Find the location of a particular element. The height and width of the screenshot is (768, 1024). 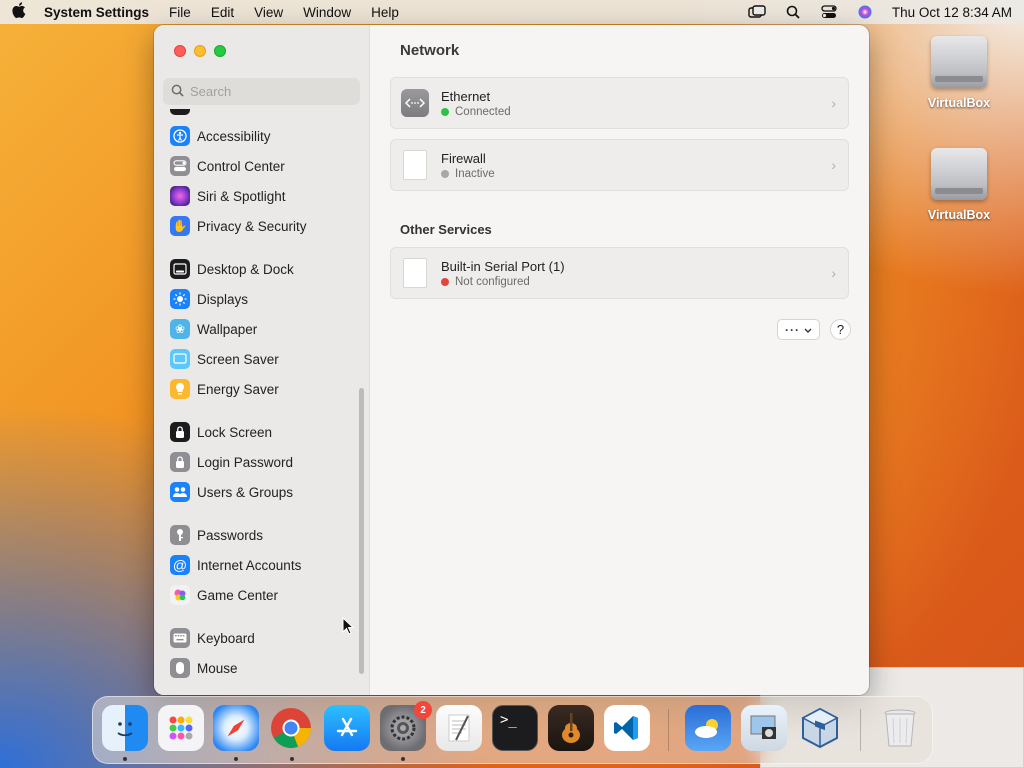

wallpaper-icon: ❀ is located at coordinates (180, 329).